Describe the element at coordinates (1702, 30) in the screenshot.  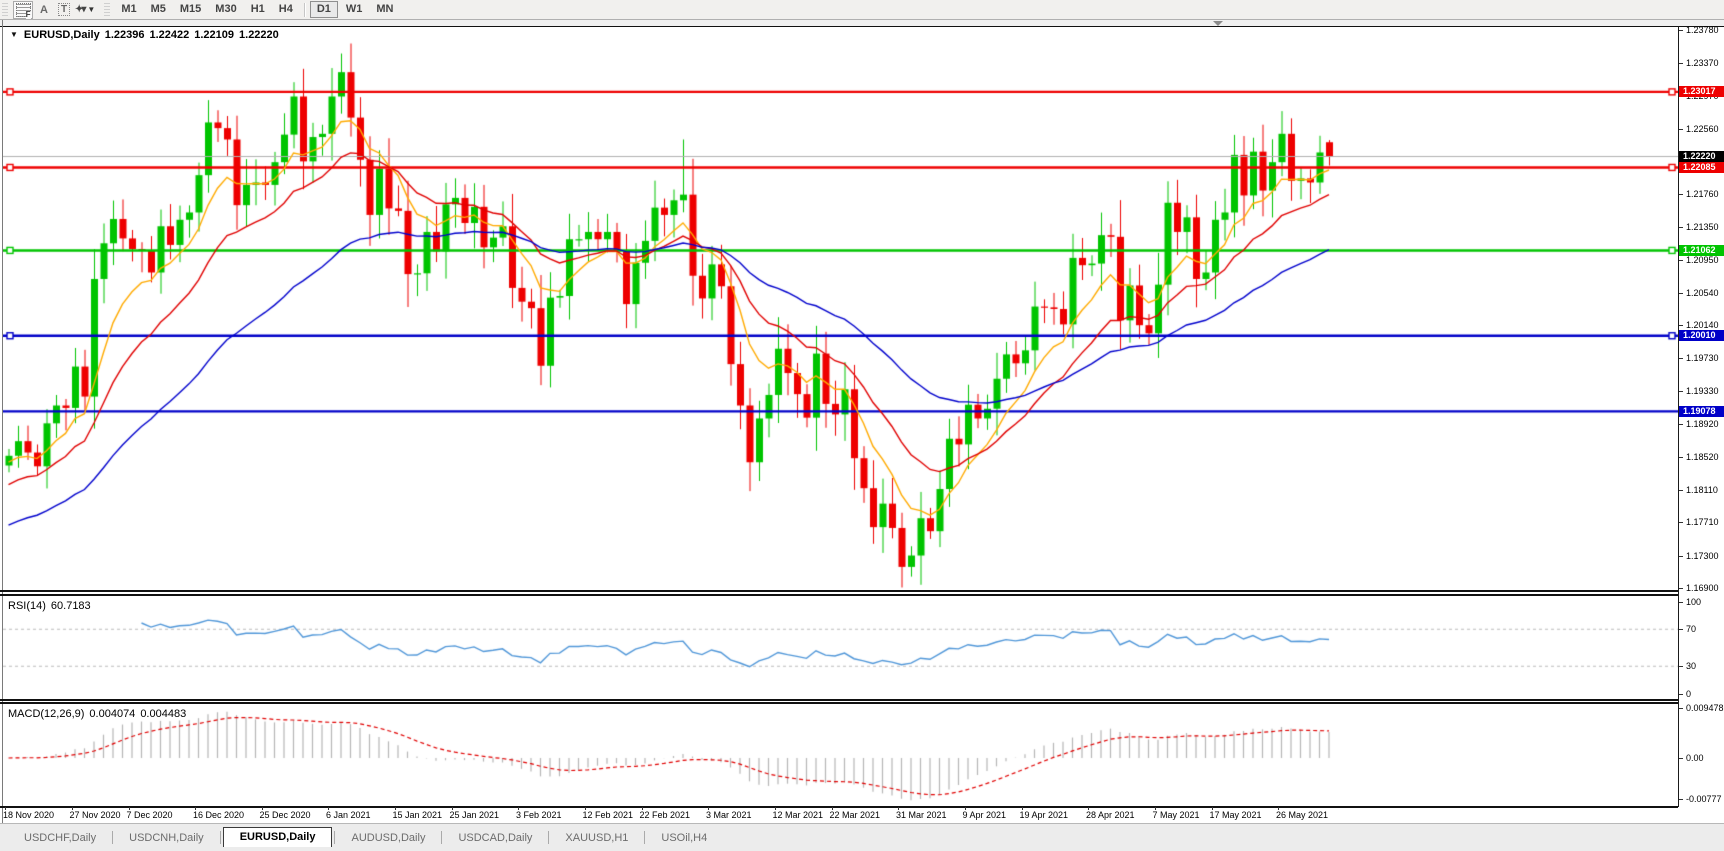
I see `price-axis-label: 1.23780` at that location.